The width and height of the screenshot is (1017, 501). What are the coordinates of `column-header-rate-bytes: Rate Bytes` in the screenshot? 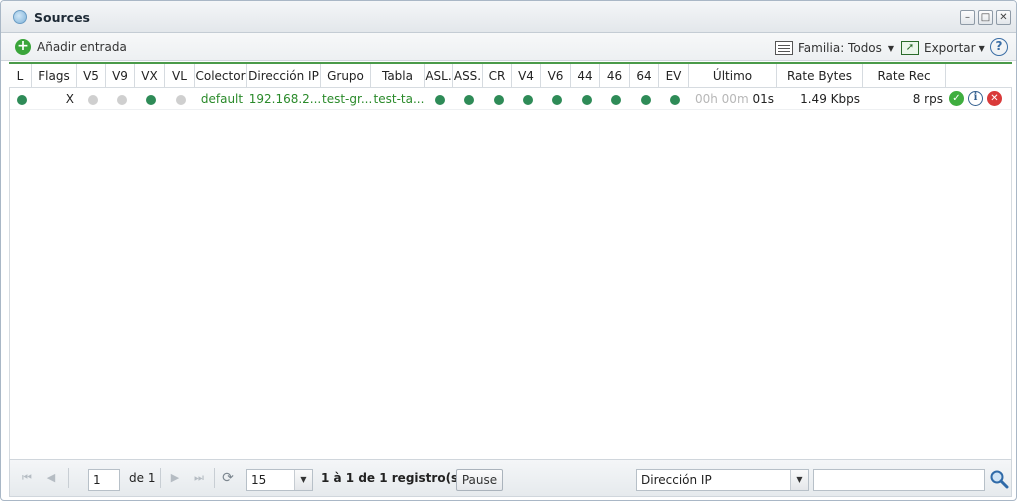 It's located at (820, 76).